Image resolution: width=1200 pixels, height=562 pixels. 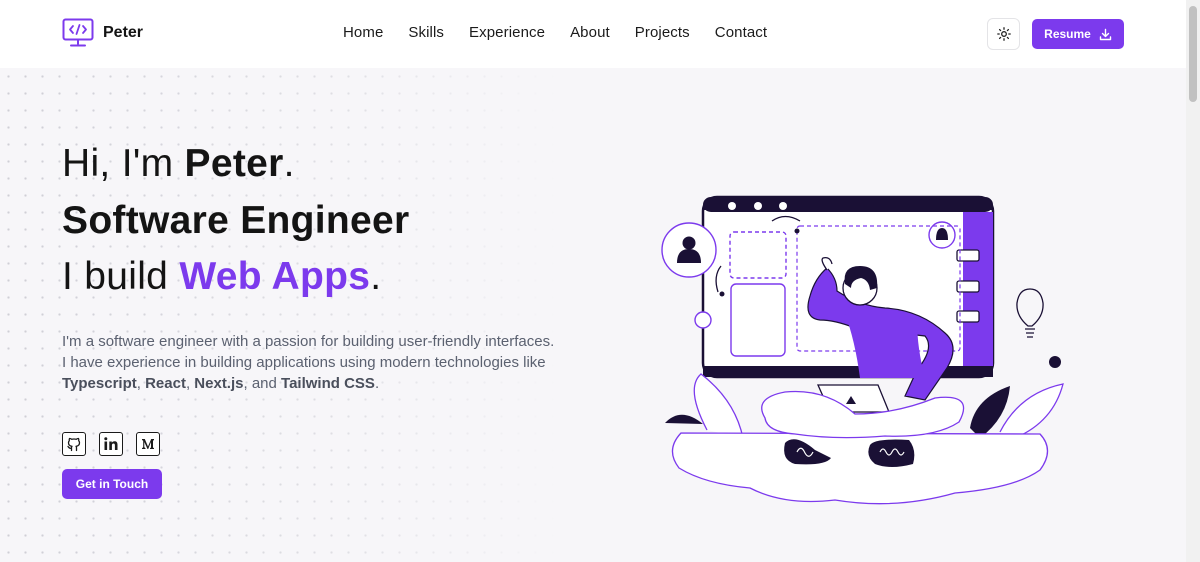 What do you see at coordinates (123, 163) in the screenshot?
I see `greeting-prefix: Hi, I'm` at bounding box center [123, 163].